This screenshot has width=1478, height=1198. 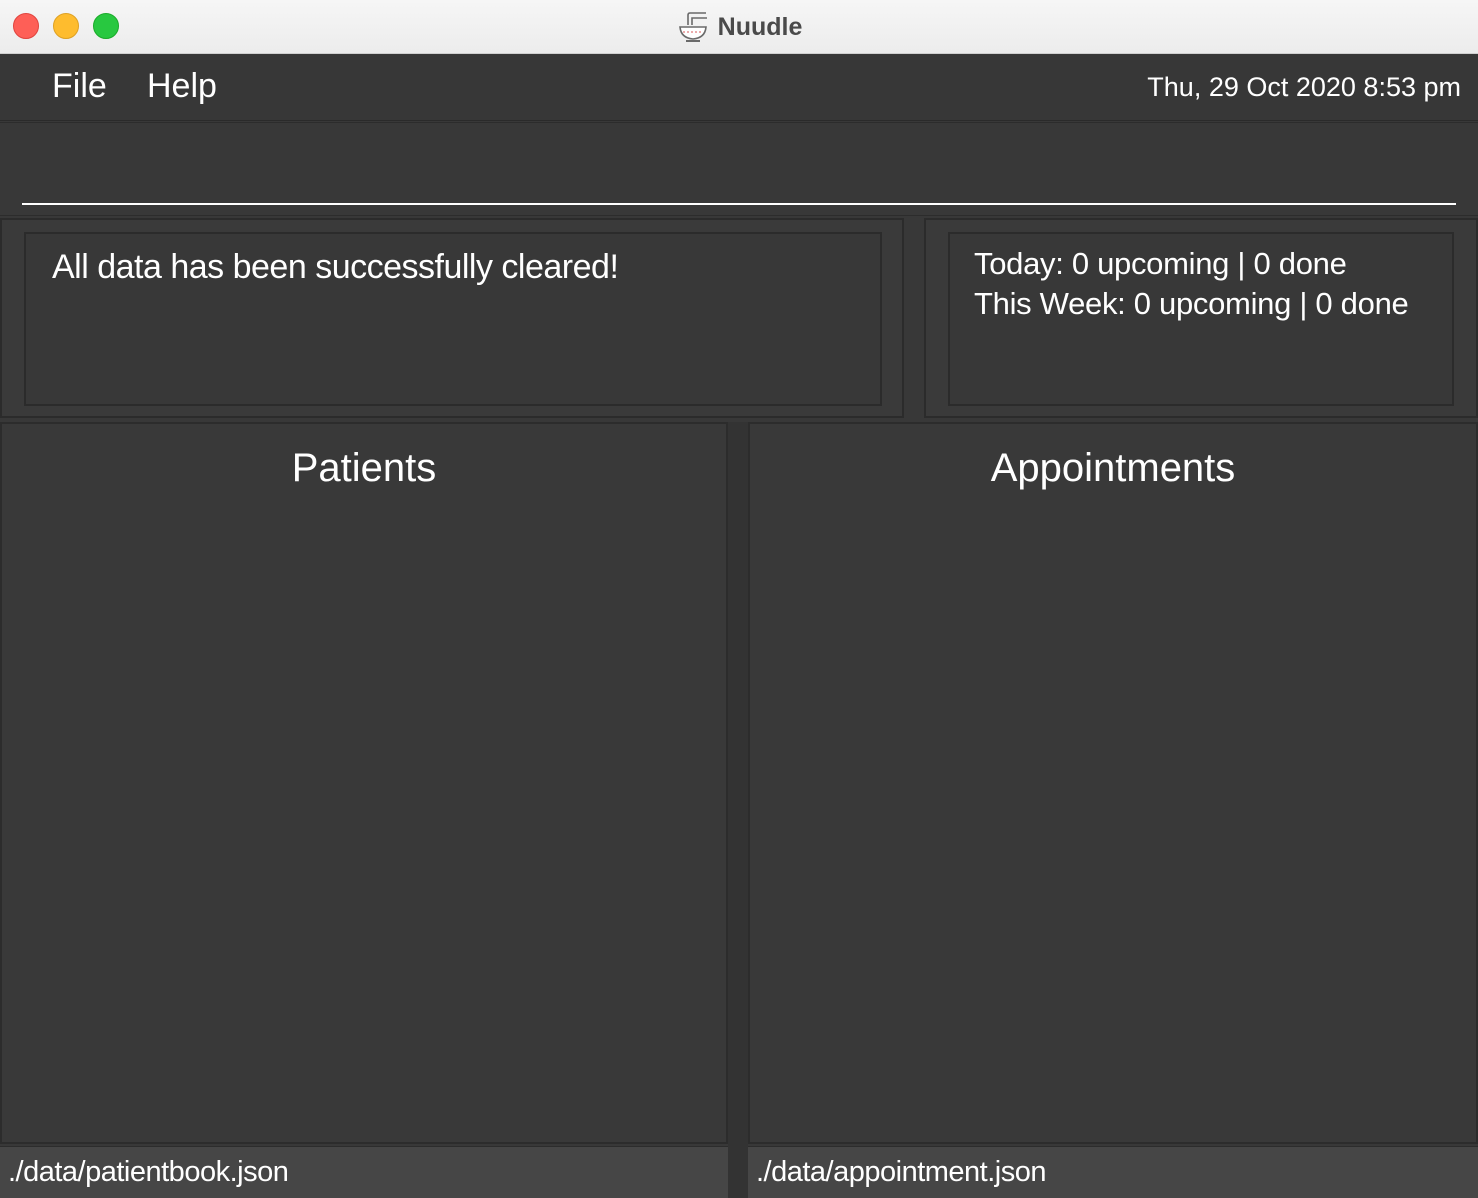 I want to click on result-display-panel: All data has been successfully cleared!, so click(x=452, y=318).